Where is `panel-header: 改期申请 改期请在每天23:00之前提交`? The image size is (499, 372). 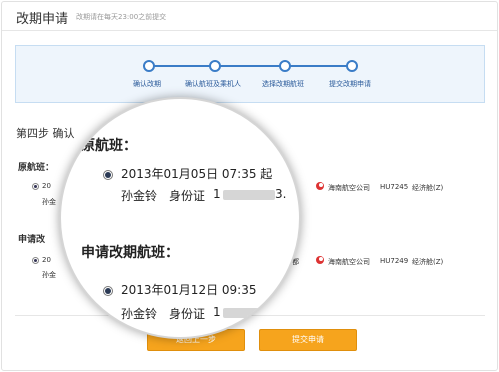
panel-header: 改期申请 改期请在每天23:00之前提交 is located at coordinates (249, 16).